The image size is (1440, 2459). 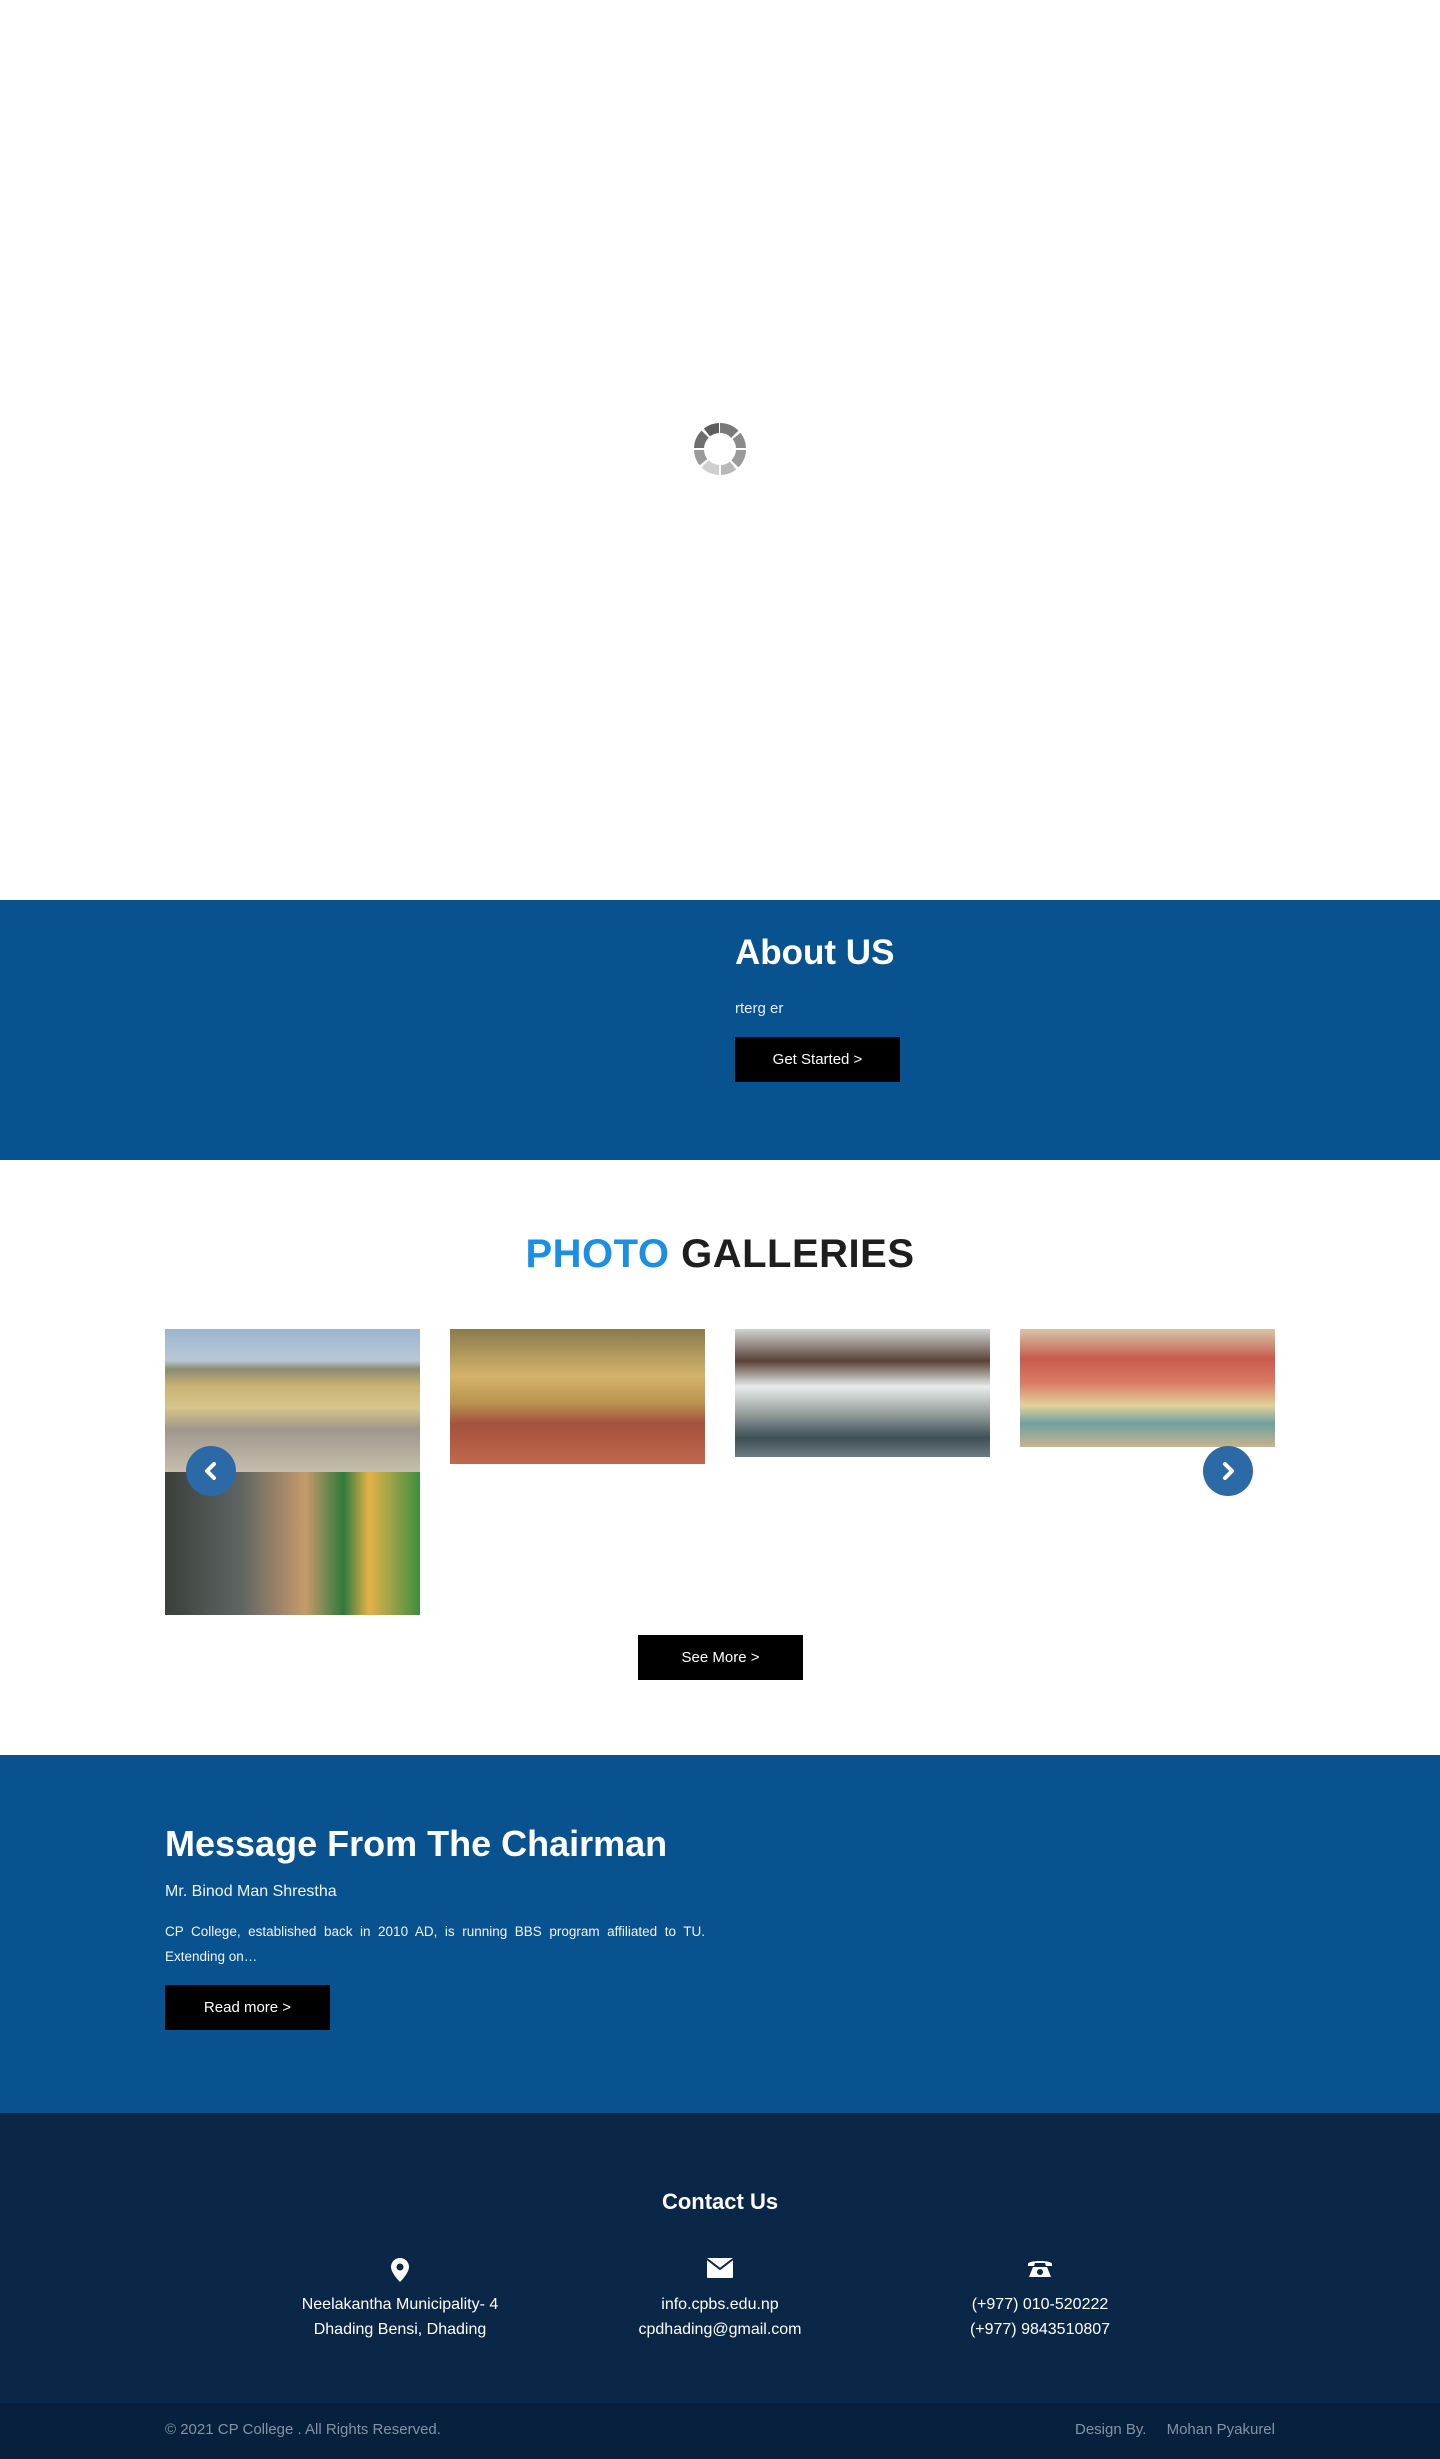 I want to click on address-line-2: Dhading Bensi, Dhading, so click(x=400, y=2329).